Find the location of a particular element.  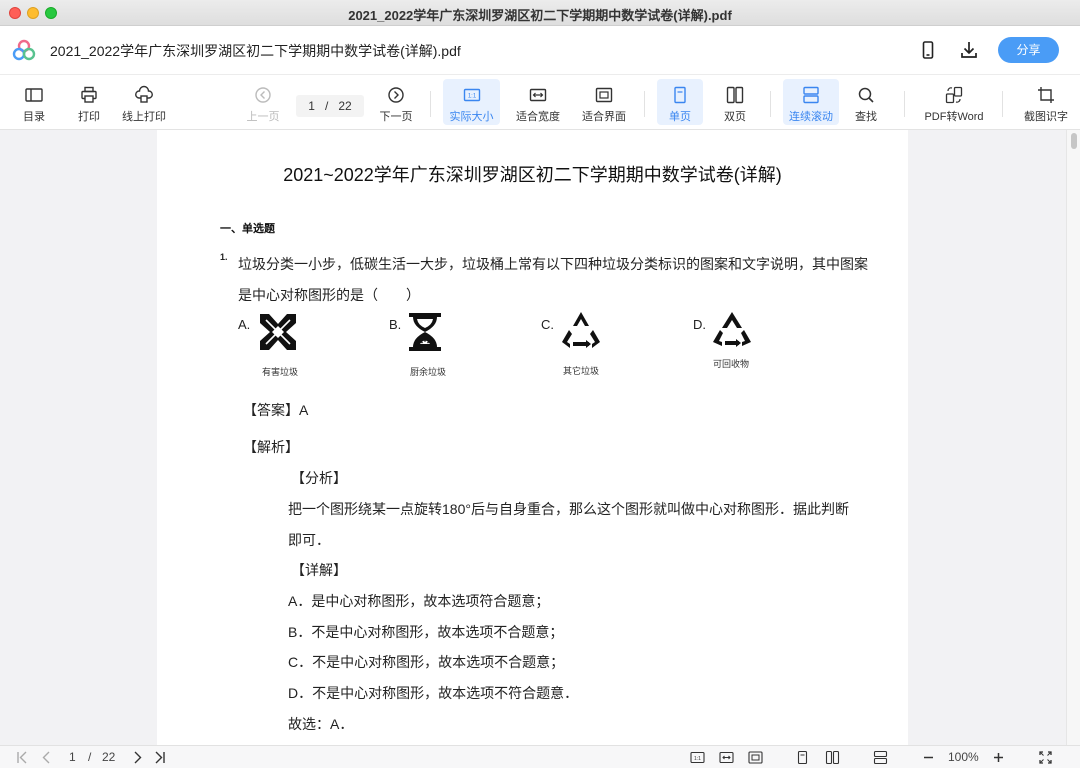

online-print-label: 线上打印 is located at coordinates (144, 117).